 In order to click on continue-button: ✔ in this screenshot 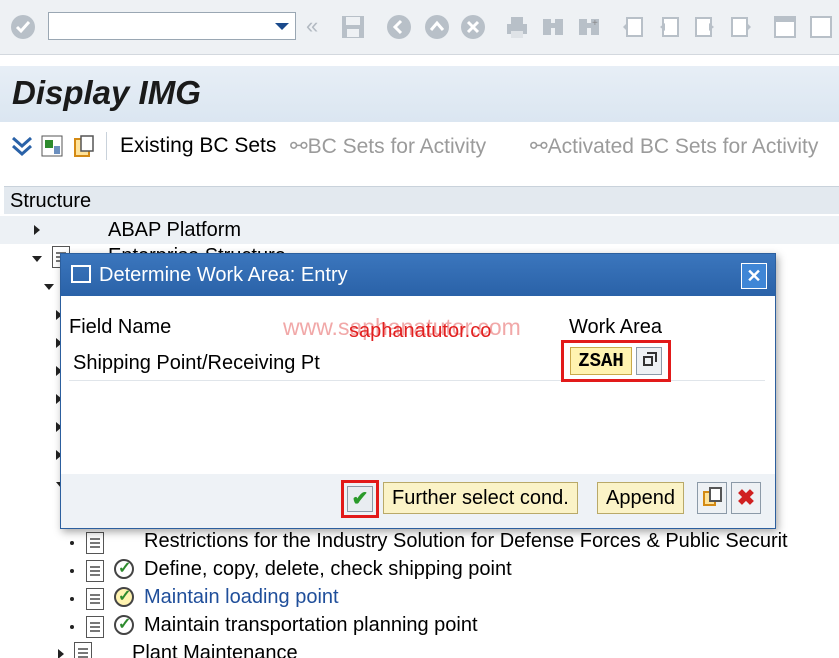, I will do `click(360, 499)`.